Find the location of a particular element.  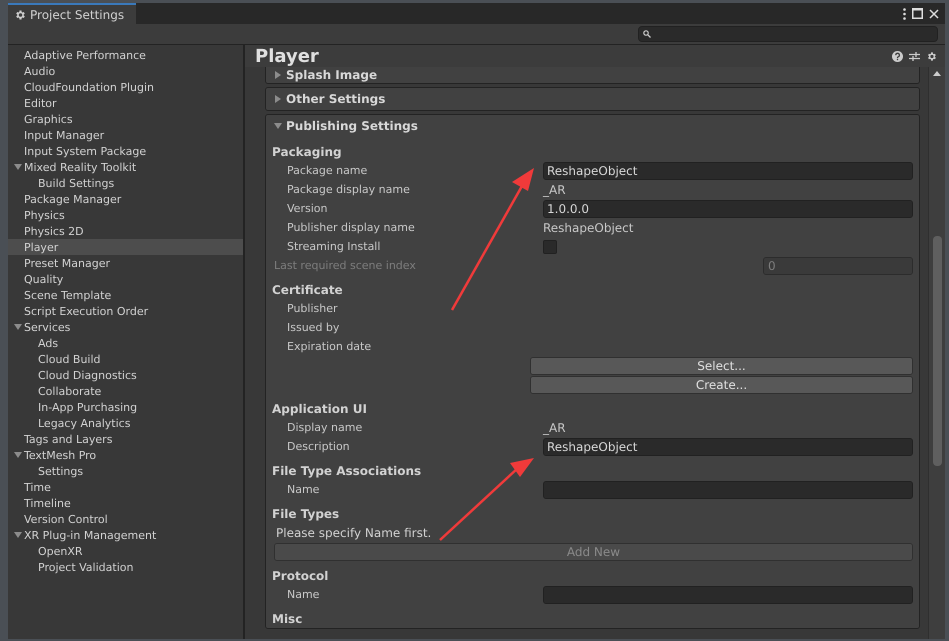

field-label: Publisher is located at coordinates (312, 308).